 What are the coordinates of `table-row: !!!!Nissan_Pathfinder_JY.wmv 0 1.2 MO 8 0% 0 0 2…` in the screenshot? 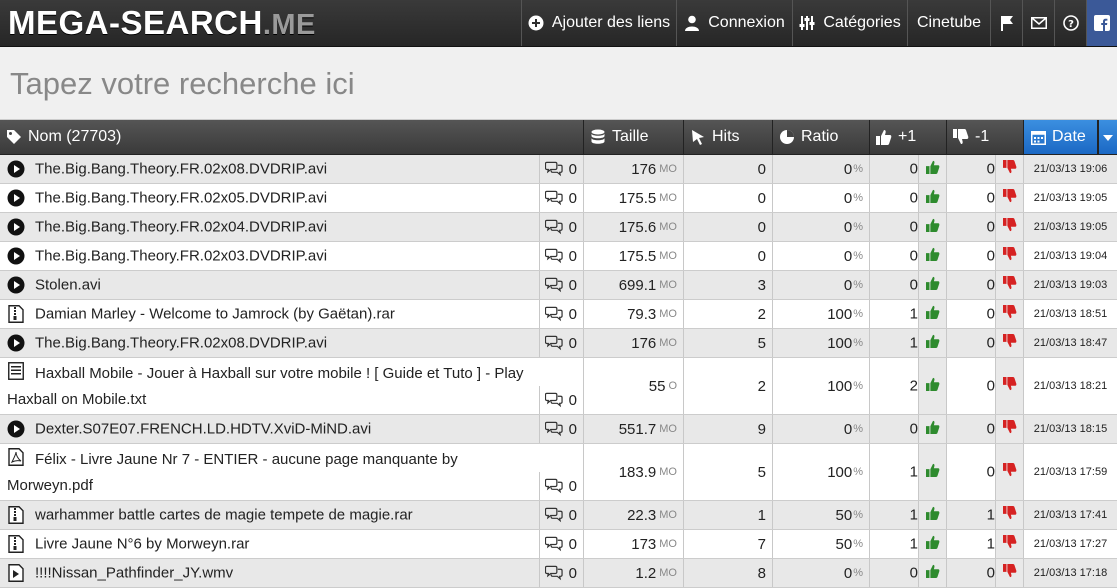 It's located at (558, 573).